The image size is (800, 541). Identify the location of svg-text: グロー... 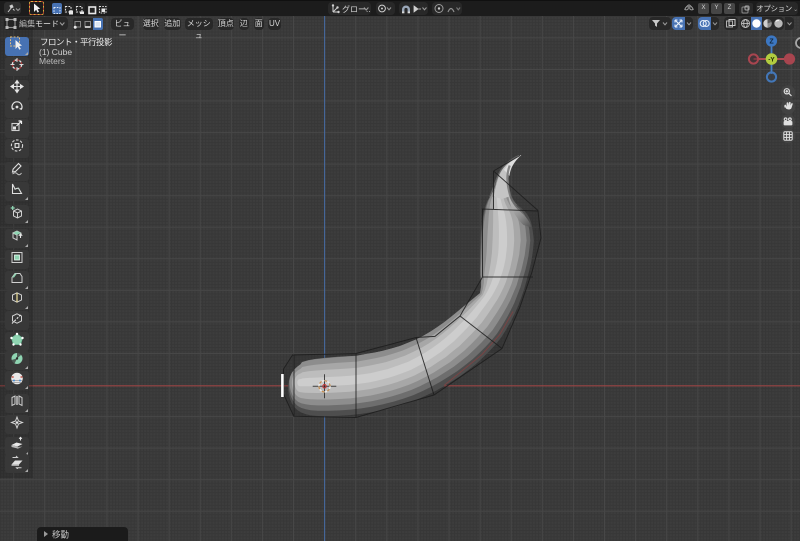
(356, 9).